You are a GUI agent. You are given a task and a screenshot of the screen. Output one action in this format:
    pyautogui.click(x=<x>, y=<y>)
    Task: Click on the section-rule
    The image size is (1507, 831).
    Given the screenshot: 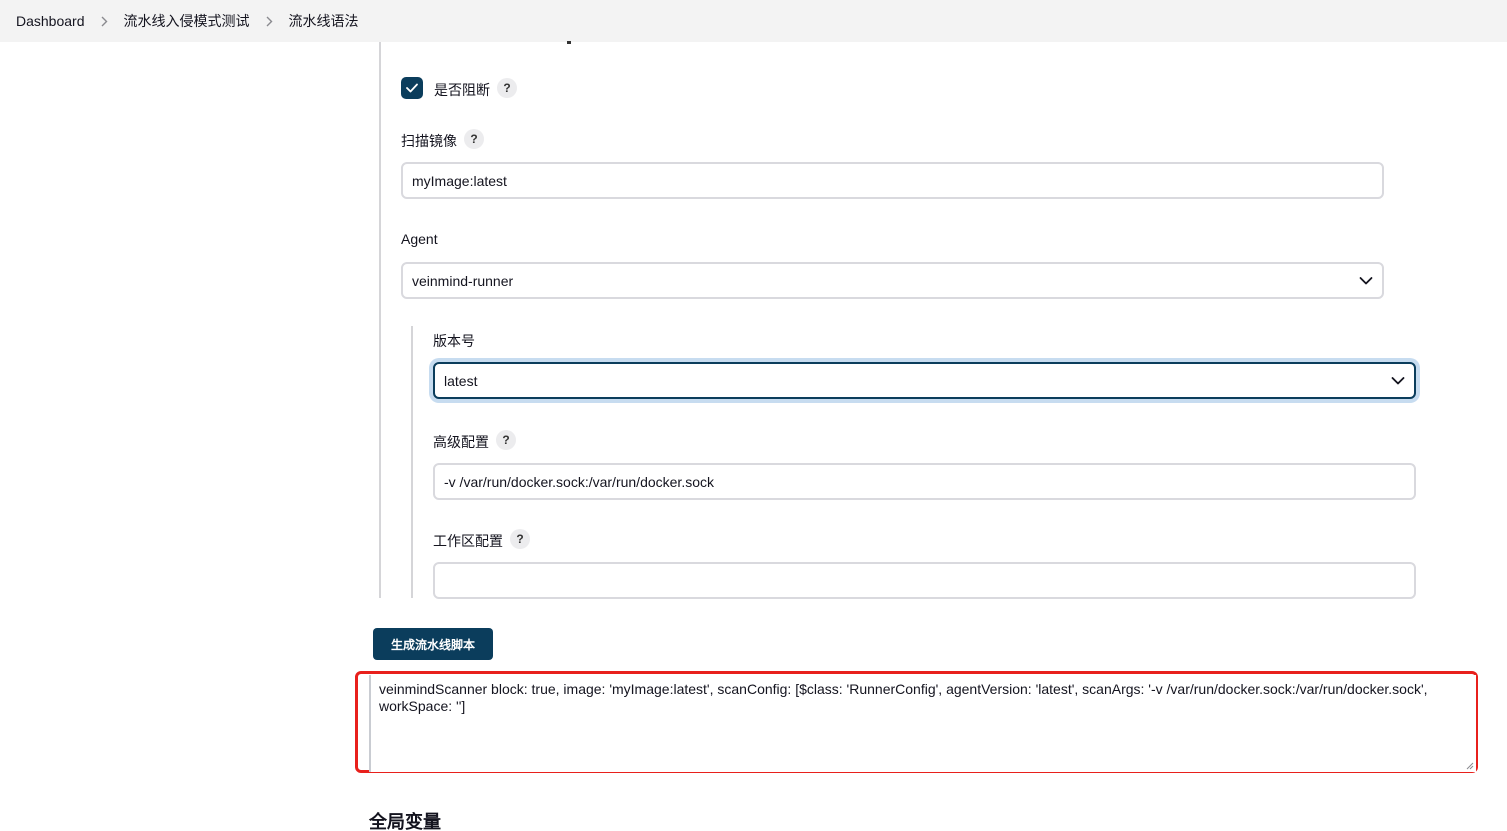 What is the action you would take?
    pyautogui.click(x=380, y=320)
    